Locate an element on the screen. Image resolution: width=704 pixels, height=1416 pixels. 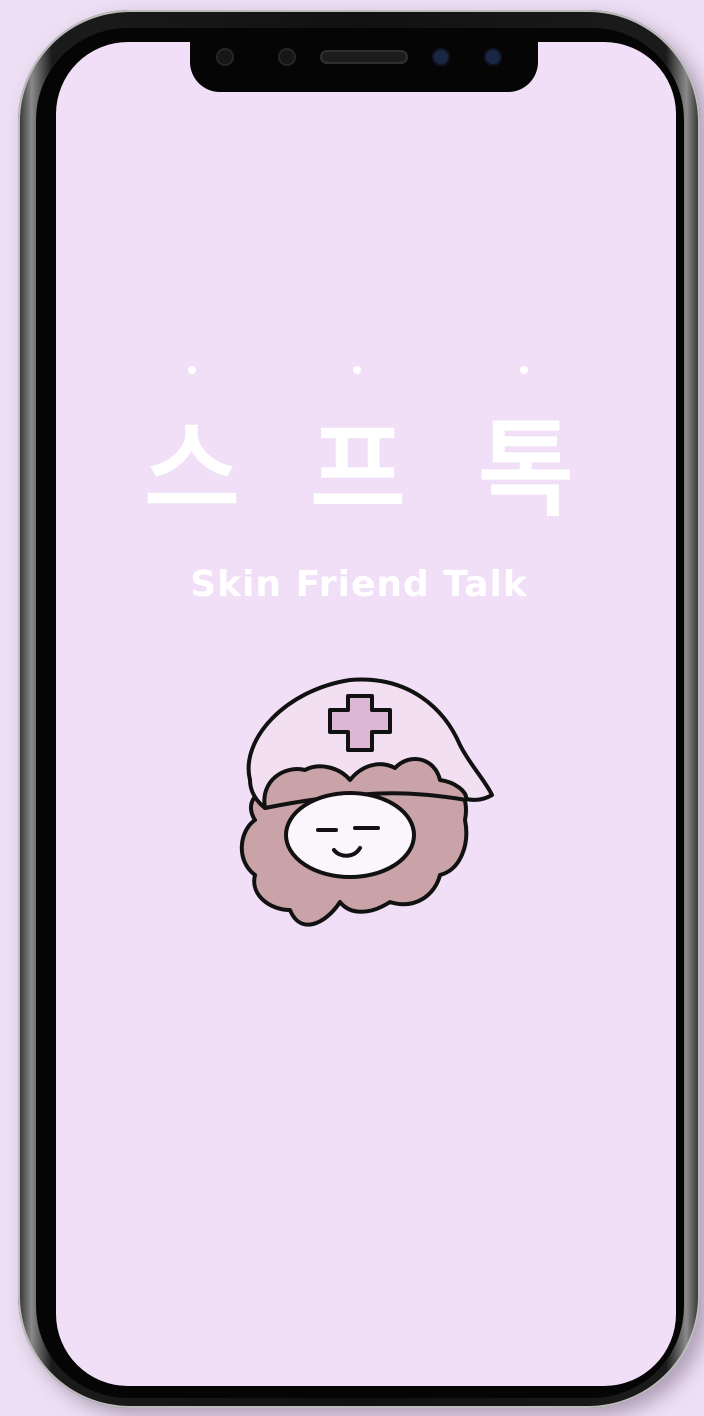
app-subtitle: Skin Friend Talk is located at coordinates (359, 584).